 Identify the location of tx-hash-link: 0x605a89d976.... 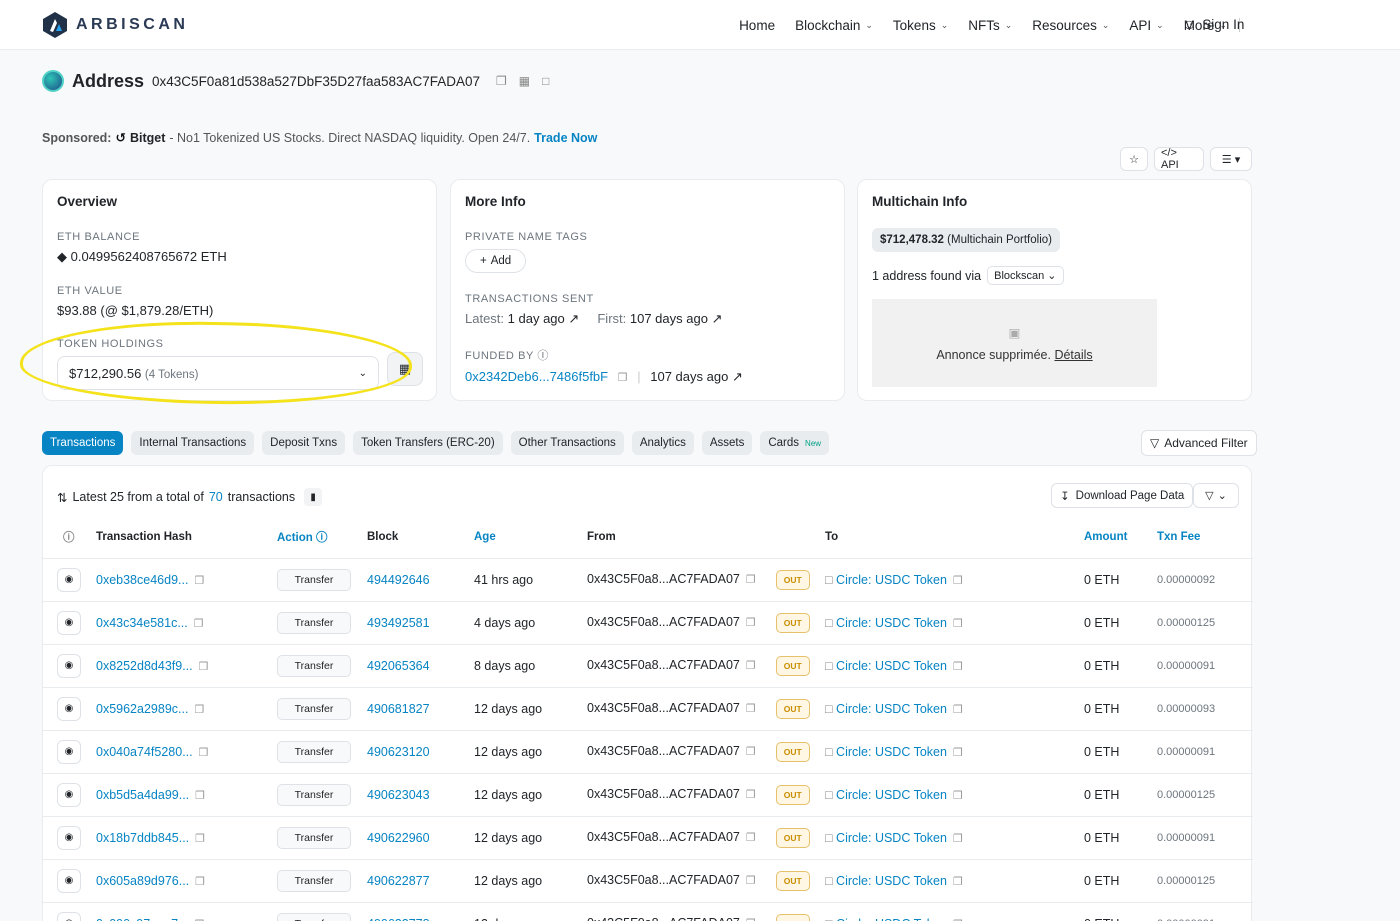
(142, 881).